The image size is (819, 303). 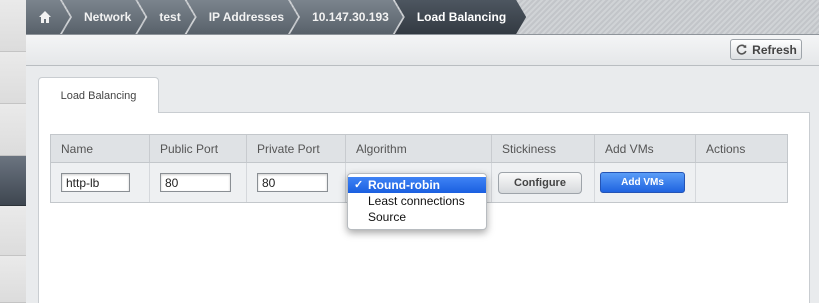 What do you see at coordinates (296, 148) in the screenshot?
I see `col-header-private-port: Private Port` at bounding box center [296, 148].